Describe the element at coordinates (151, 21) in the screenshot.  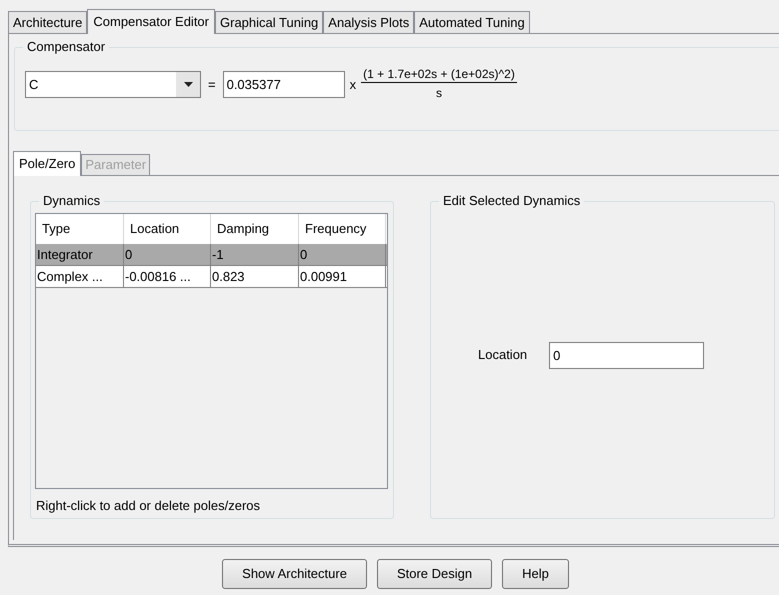
I see `tab: Compensator Editor` at that location.